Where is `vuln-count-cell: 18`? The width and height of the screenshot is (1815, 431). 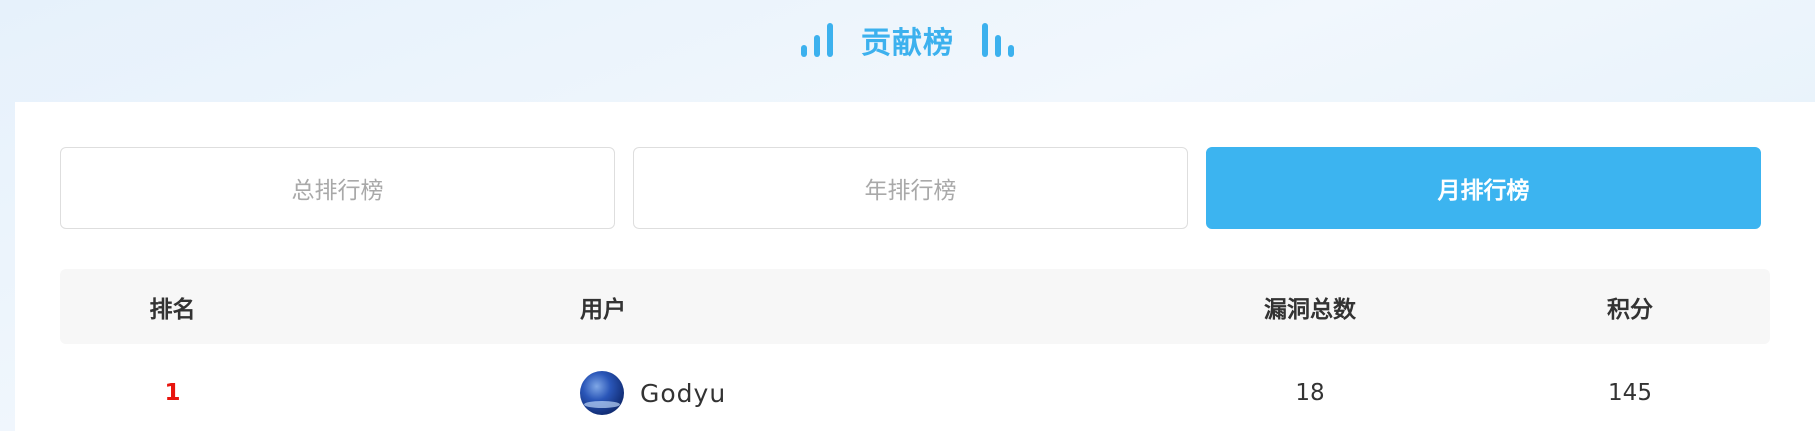 vuln-count-cell: 18 is located at coordinates (1310, 393).